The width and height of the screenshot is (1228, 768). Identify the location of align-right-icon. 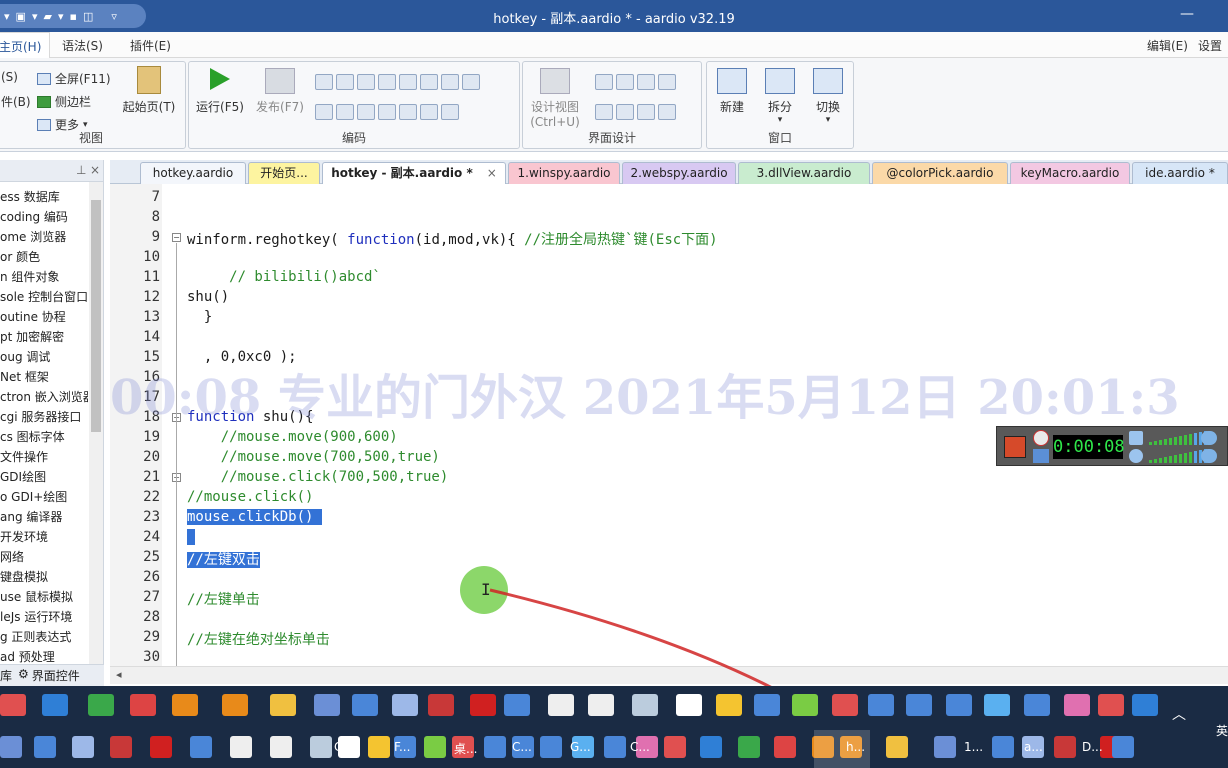
(646, 82).